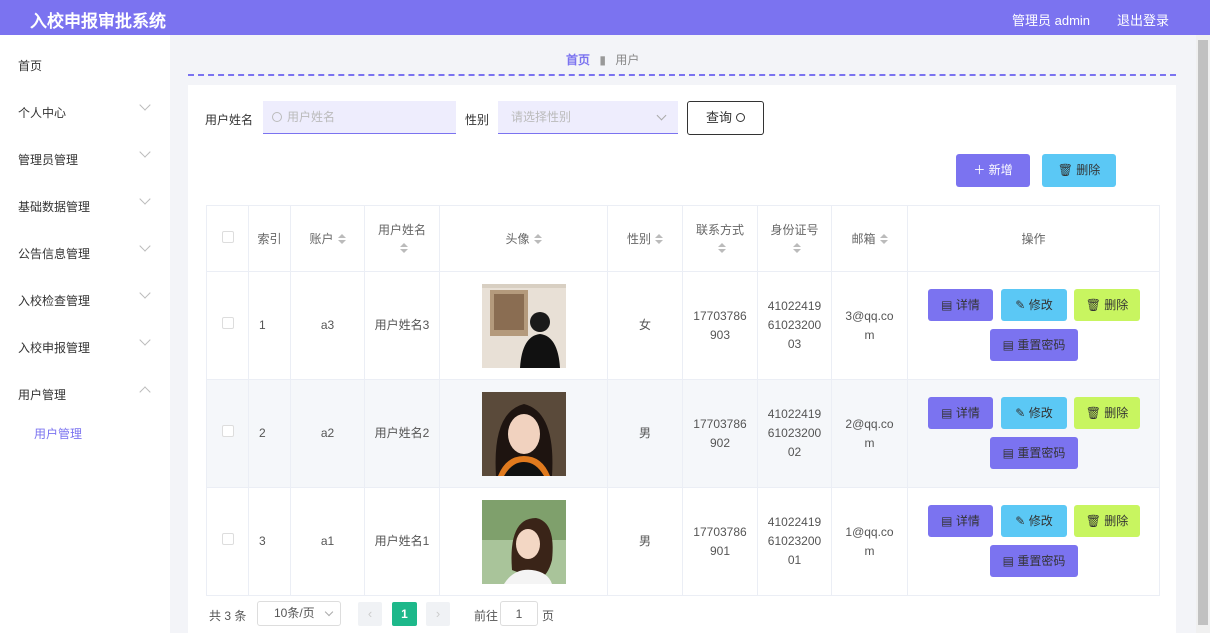 The image size is (1210, 633). I want to click on query-button: 查询, so click(725, 118).